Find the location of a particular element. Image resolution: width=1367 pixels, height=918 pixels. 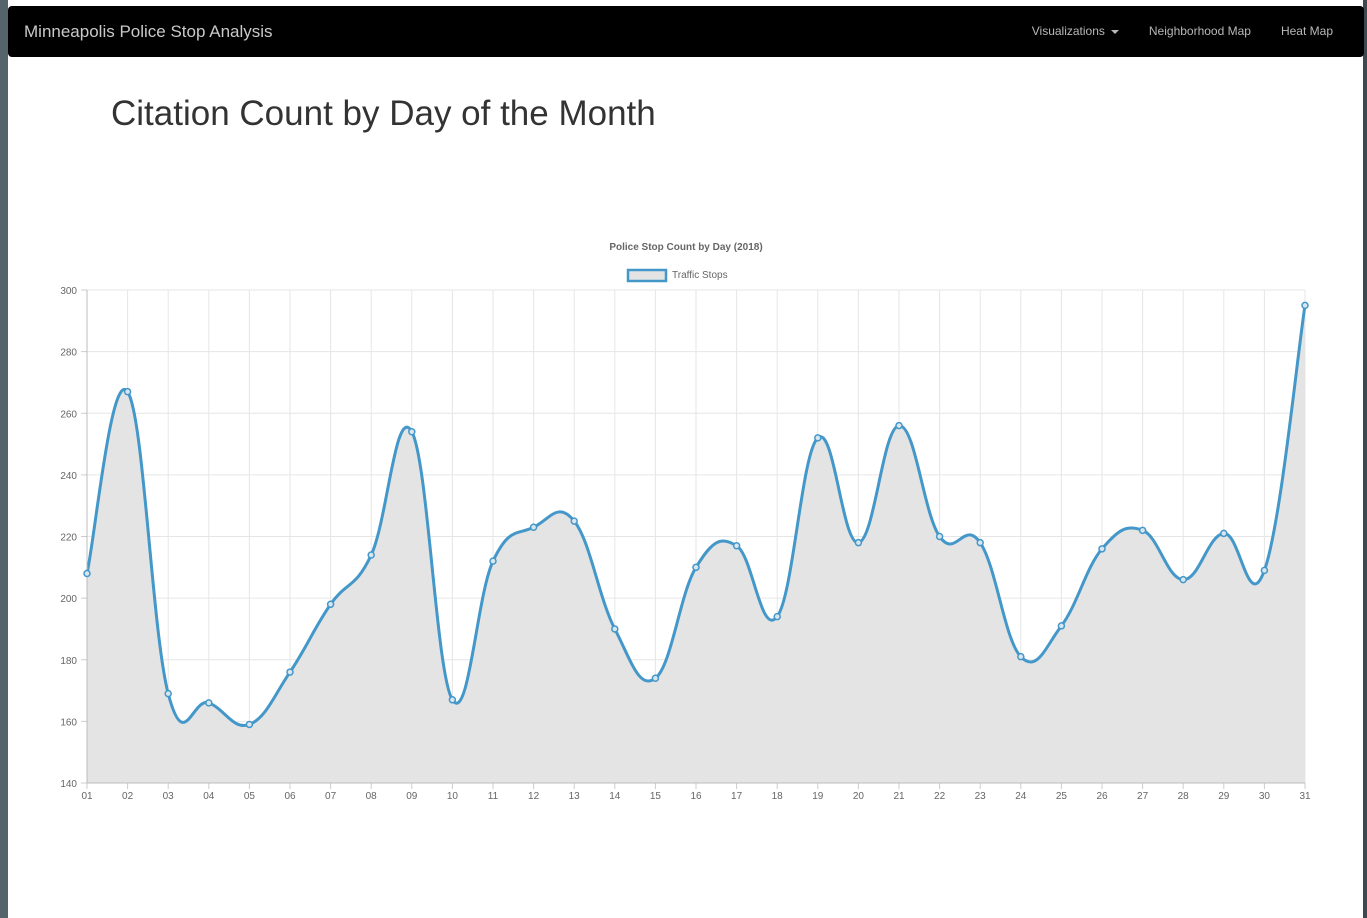

x-tick-label: 04 is located at coordinates (209, 796).